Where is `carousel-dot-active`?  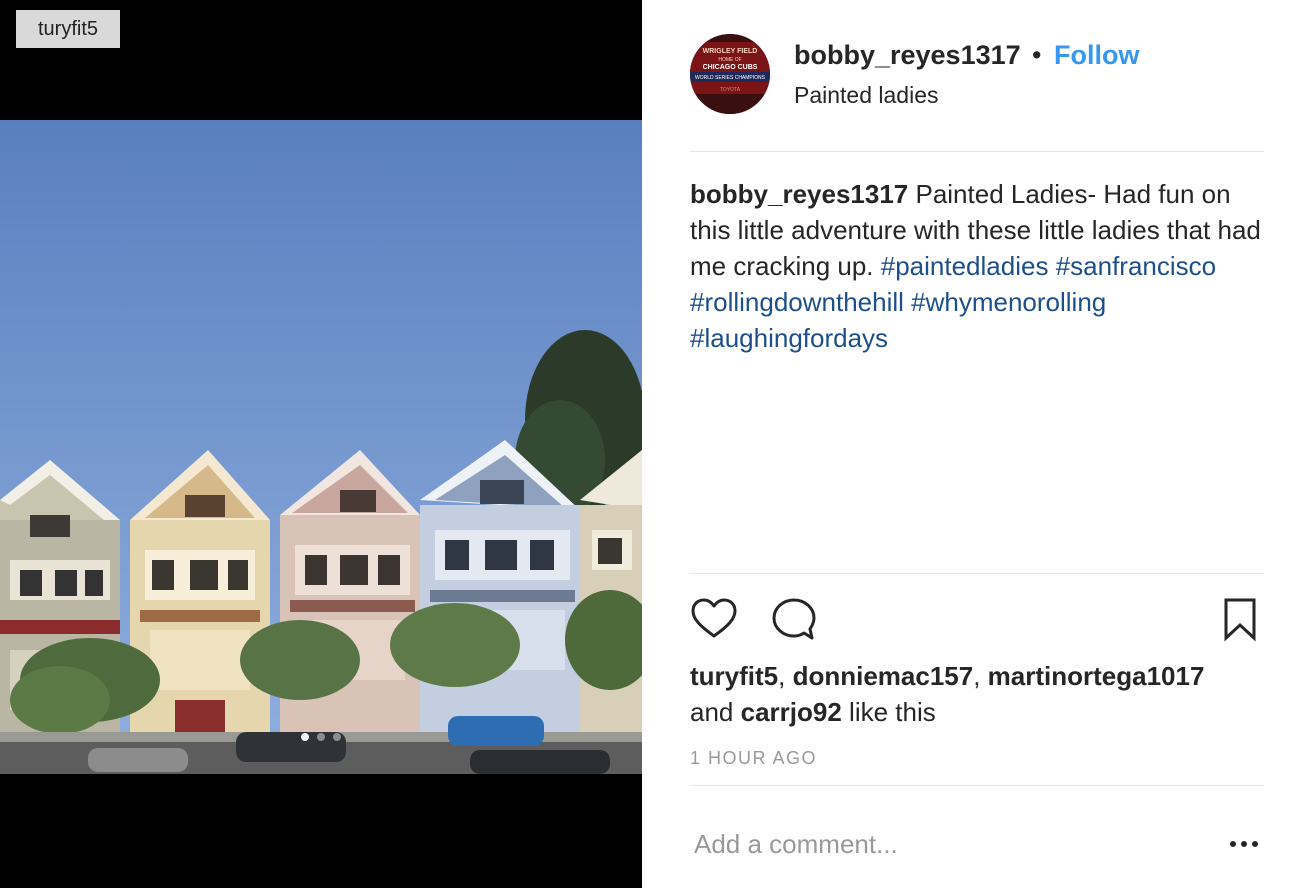 carousel-dot-active is located at coordinates (305, 737).